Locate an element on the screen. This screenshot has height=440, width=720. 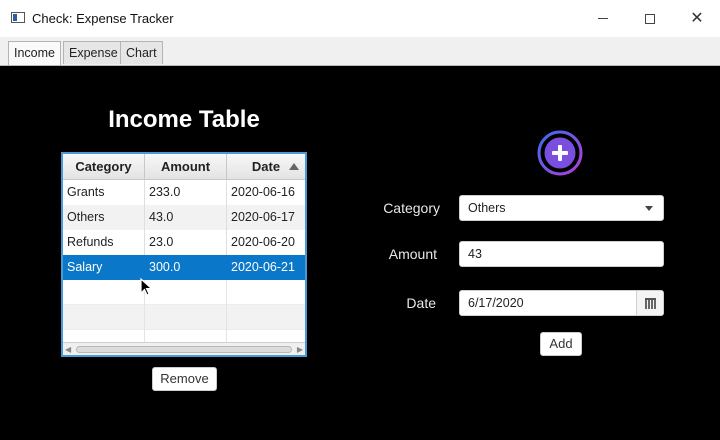
column-header-date: Date is located at coordinates (266, 166).